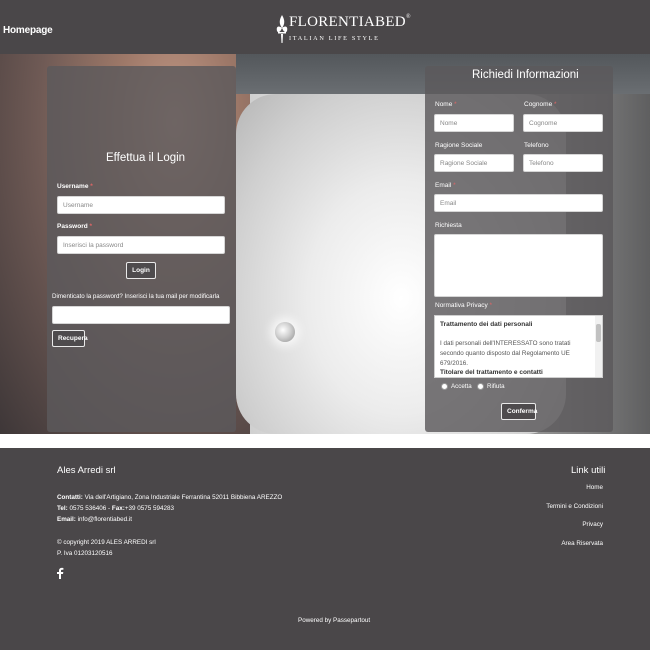 The height and width of the screenshot is (650, 650). Describe the element at coordinates (75, 226) in the screenshot. I see `password-label: Password *` at that location.